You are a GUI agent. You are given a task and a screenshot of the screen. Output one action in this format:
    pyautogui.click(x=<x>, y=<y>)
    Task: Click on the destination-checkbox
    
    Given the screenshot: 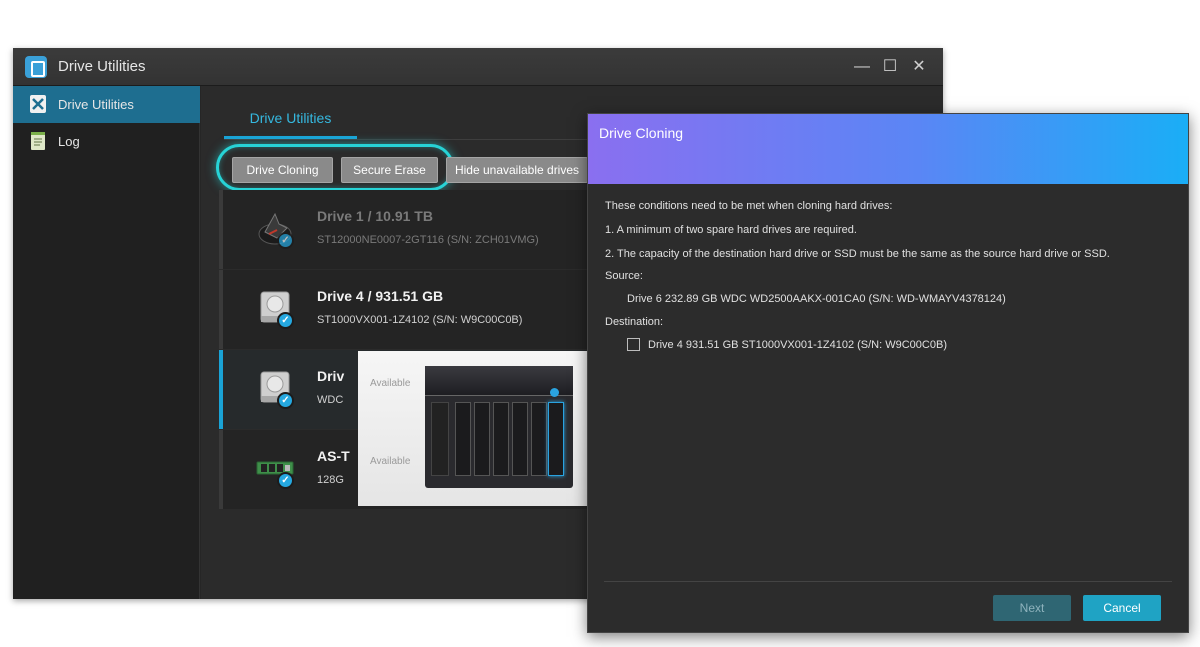 What is the action you would take?
    pyautogui.click(x=633, y=344)
    